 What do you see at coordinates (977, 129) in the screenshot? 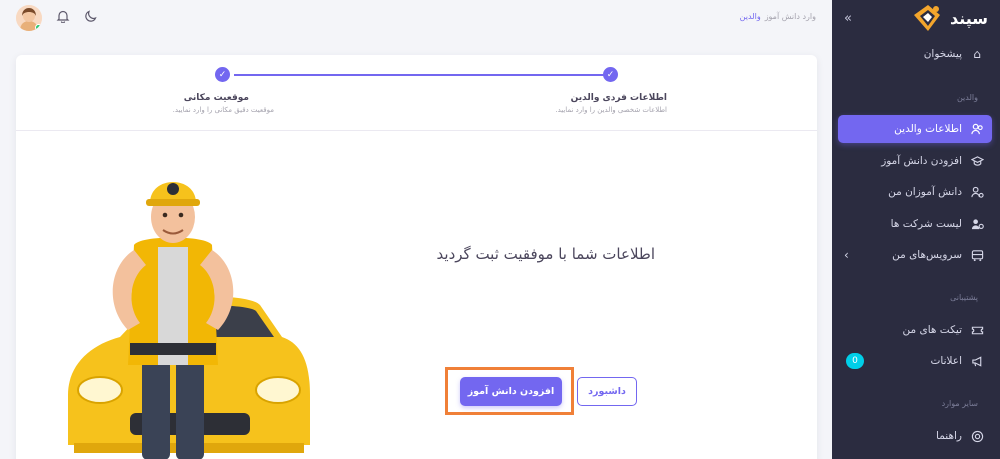
I see `users-icon` at bounding box center [977, 129].